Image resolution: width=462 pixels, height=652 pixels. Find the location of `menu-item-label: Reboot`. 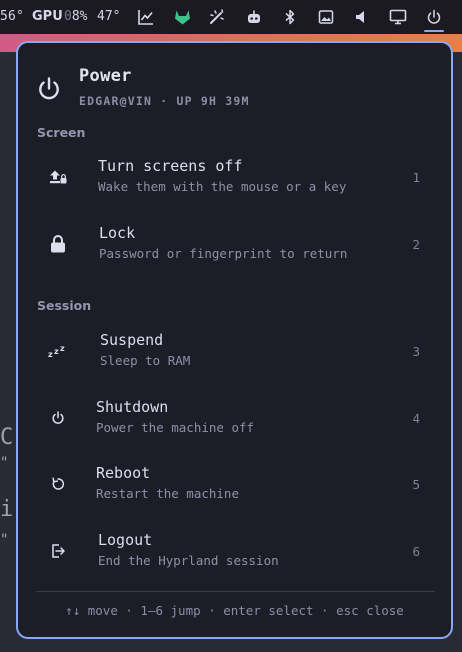

menu-item-label: Reboot is located at coordinates (123, 473).